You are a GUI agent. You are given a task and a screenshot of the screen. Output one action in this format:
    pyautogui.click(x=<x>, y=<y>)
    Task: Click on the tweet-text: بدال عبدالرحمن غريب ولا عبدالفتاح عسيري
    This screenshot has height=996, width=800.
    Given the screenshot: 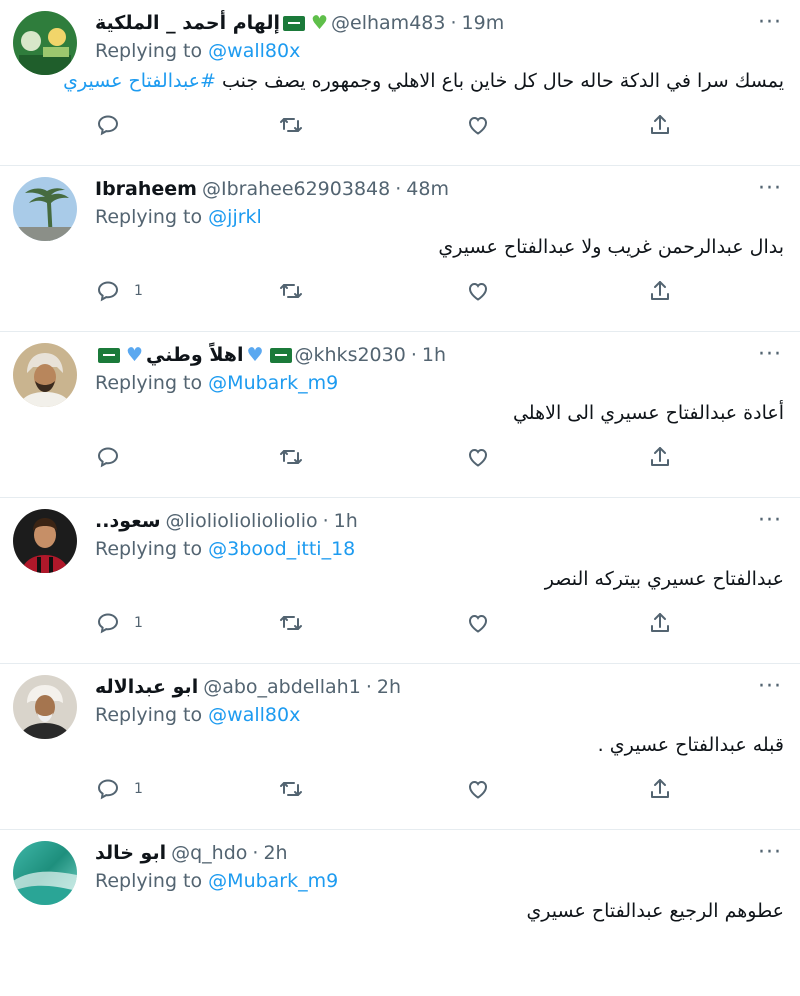 What is the action you would take?
    pyautogui.click(x=611, y=247)
    